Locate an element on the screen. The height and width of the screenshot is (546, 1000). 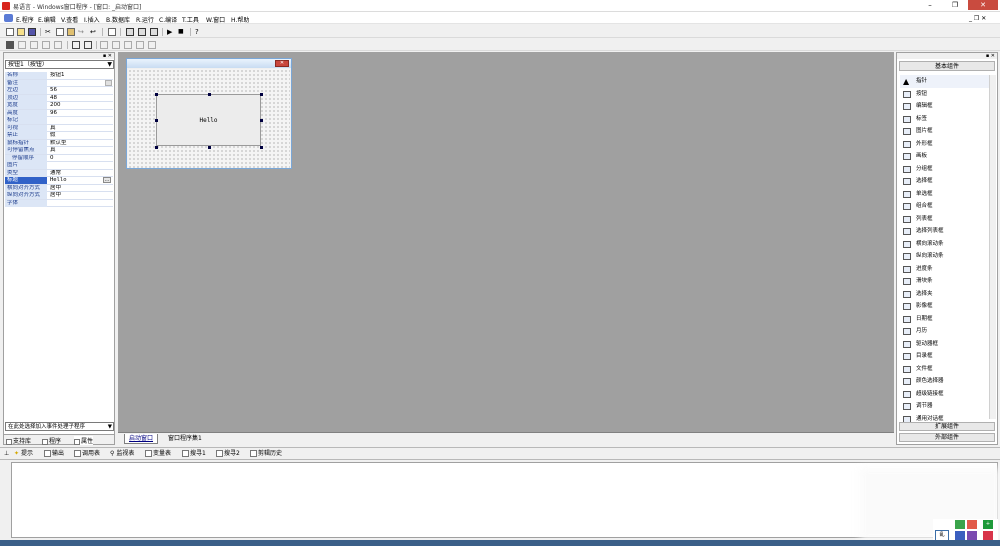
tab-search-2: 搜寻2 is located at coordinates (228, 454).